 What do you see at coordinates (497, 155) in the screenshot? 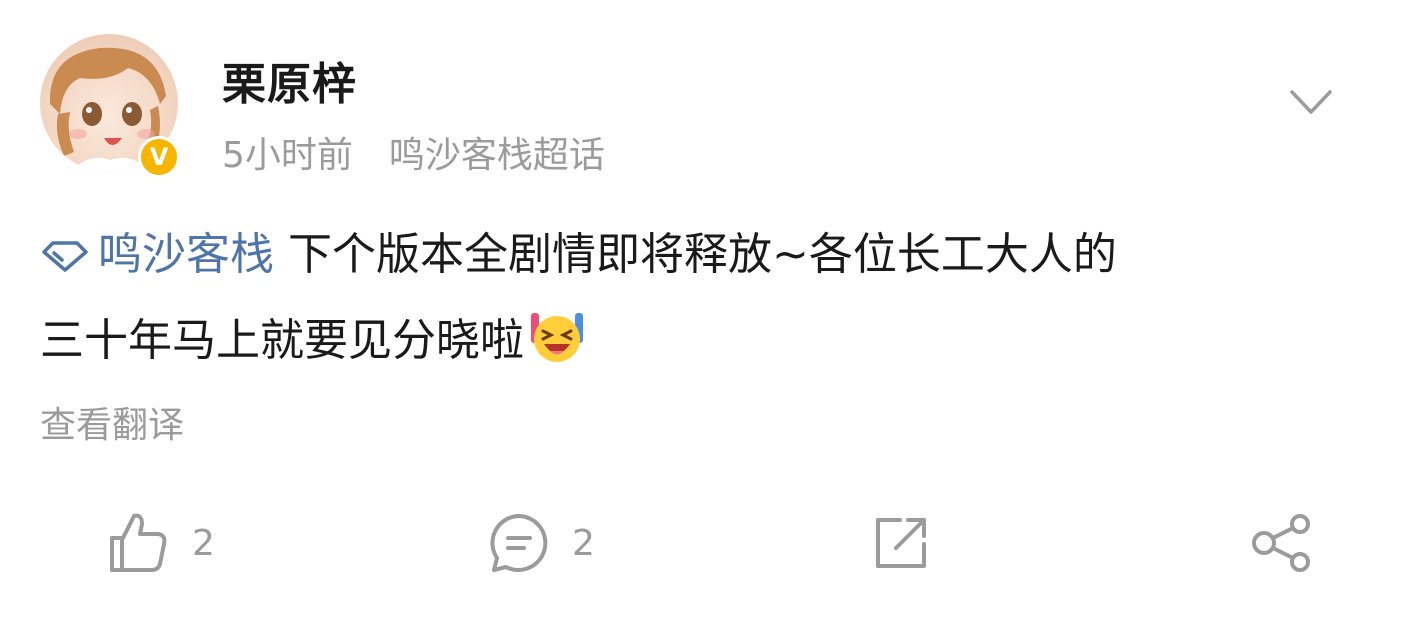
I see `post-source: 鸣沙客栈超话` at bounding box center [497, 155].